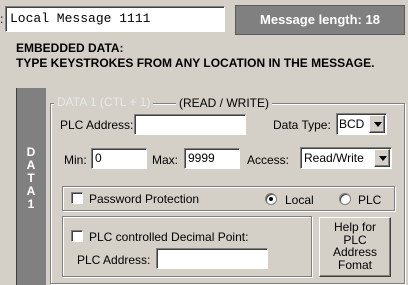 Image resolution: width=408 pixels, height=285 pixels. What do you see at coordinates (302, 125) in the screenshot?
I see `data-type-label: Data Type:` at bounding box center [302, 125].